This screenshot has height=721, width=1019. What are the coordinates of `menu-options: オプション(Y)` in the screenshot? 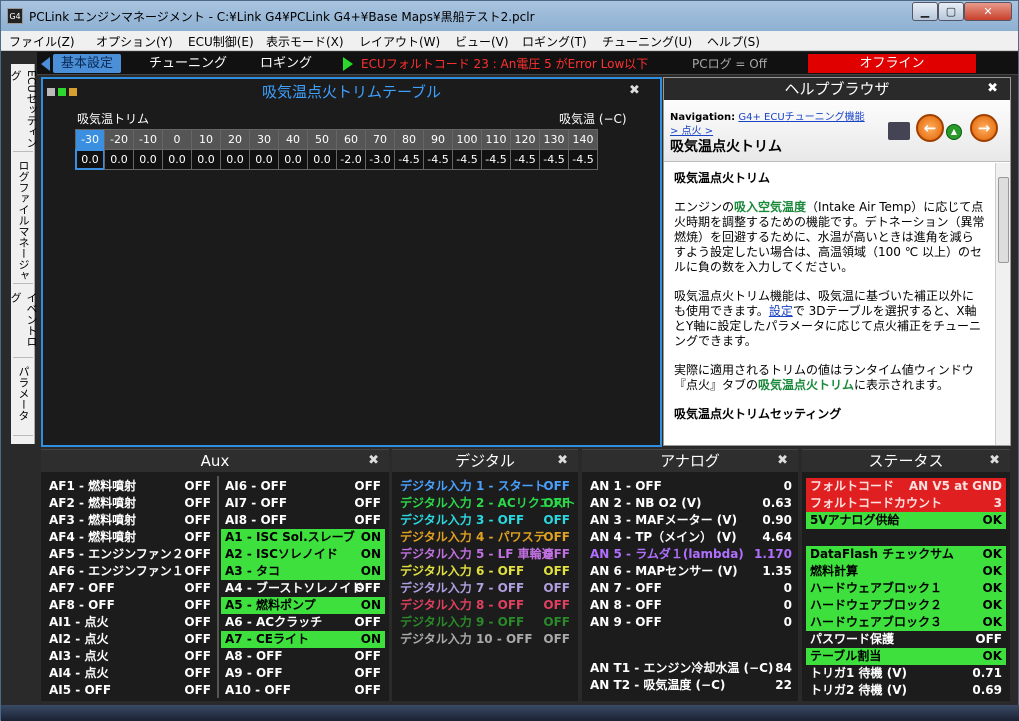 It's located at (134, 41).